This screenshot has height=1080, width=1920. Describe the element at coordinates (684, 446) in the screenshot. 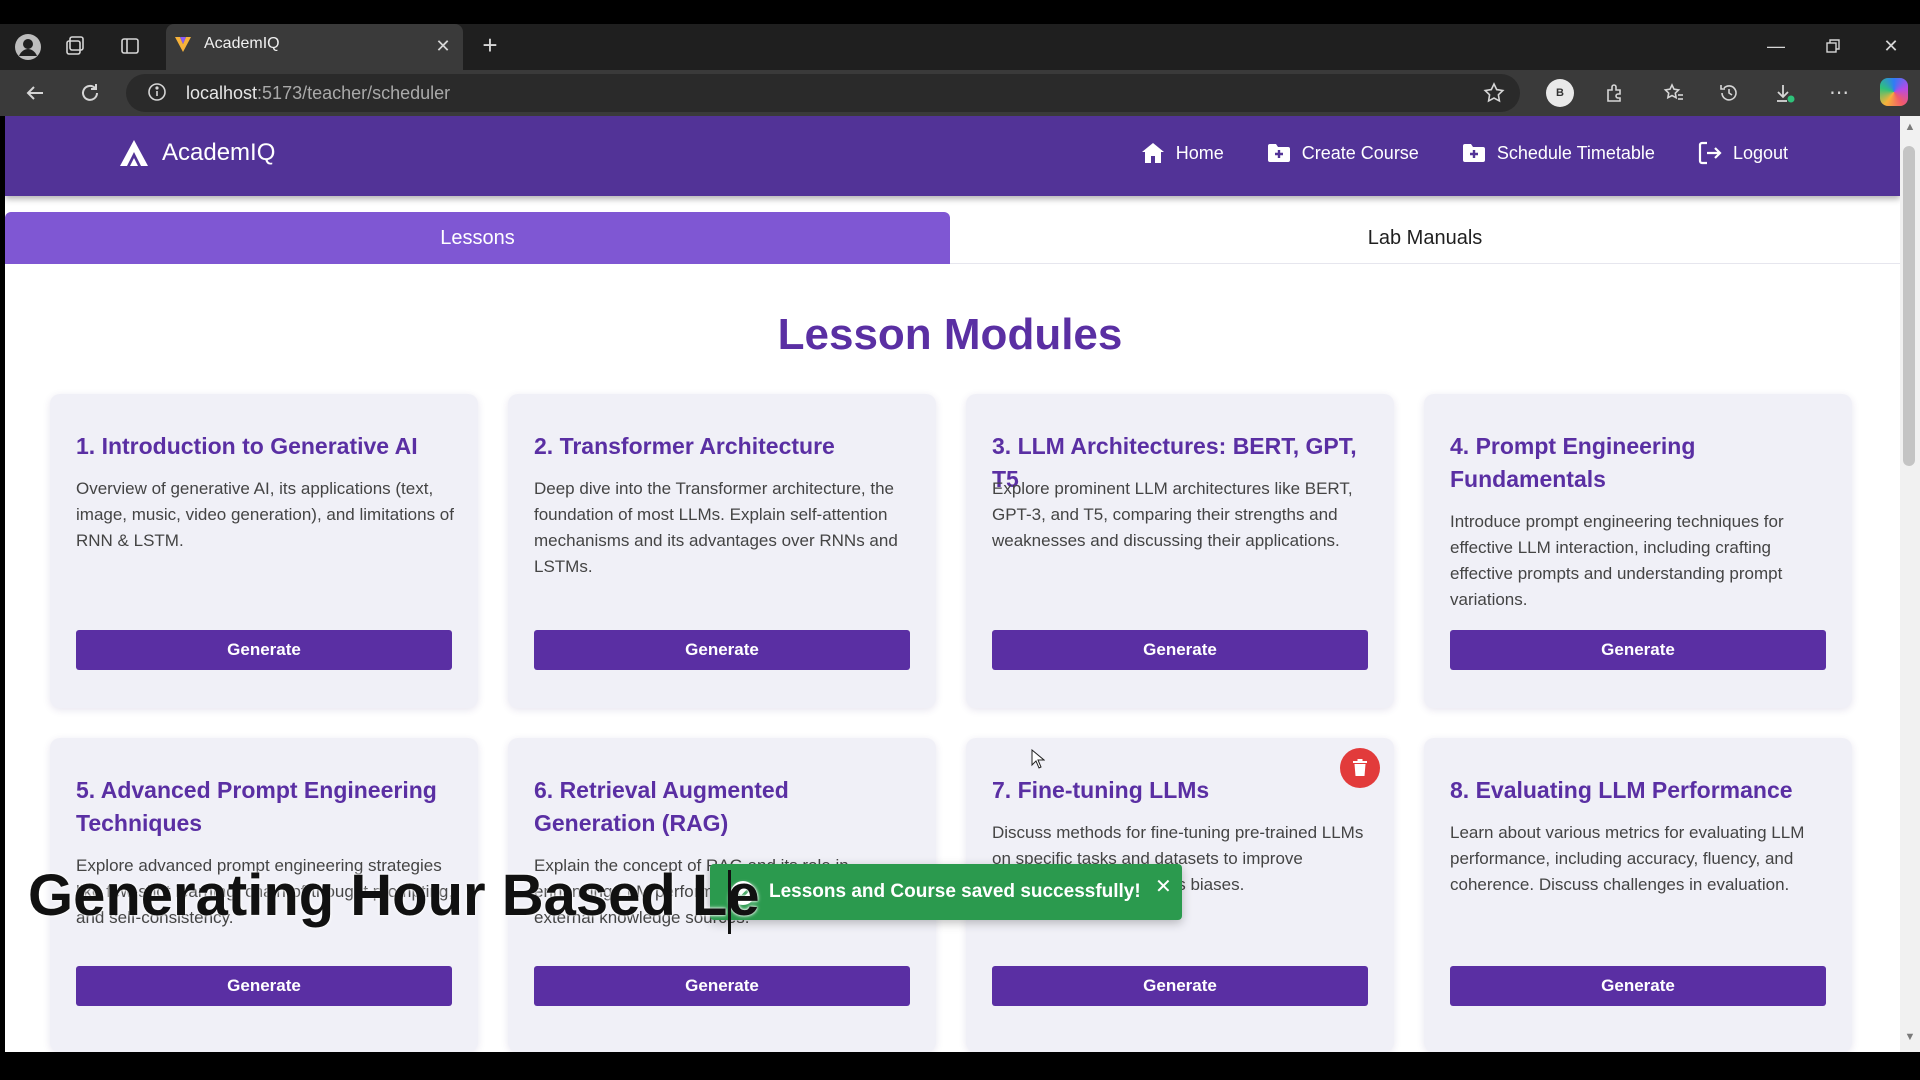

I see `module-title: 2. Transformer Architecture` at that location.